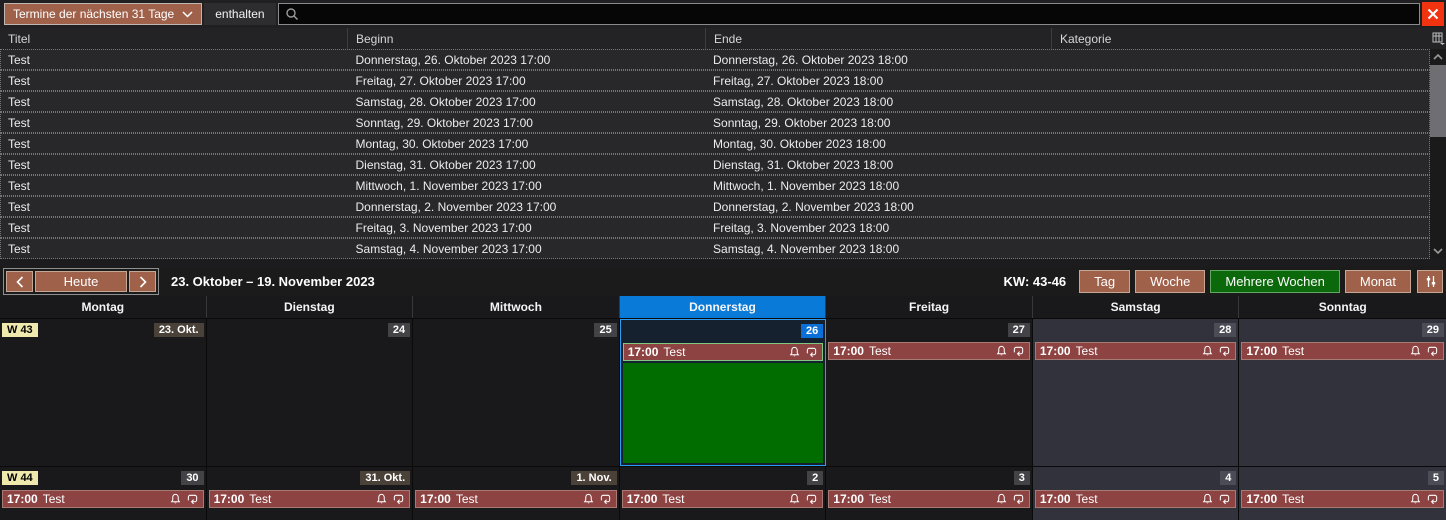 This screenshot has width=1446, height=520. I want to click on scroll-up-button, so click(1438, 57).